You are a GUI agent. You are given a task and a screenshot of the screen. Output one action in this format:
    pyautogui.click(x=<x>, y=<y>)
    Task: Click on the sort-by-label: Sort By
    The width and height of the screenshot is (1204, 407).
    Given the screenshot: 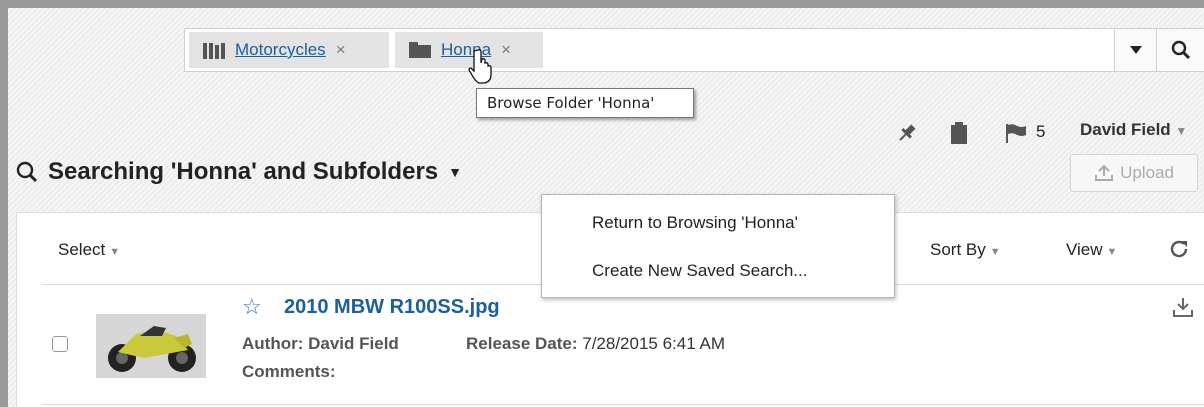 What is the action you would take?
    pyautogui.click(x=958, y=249)
    